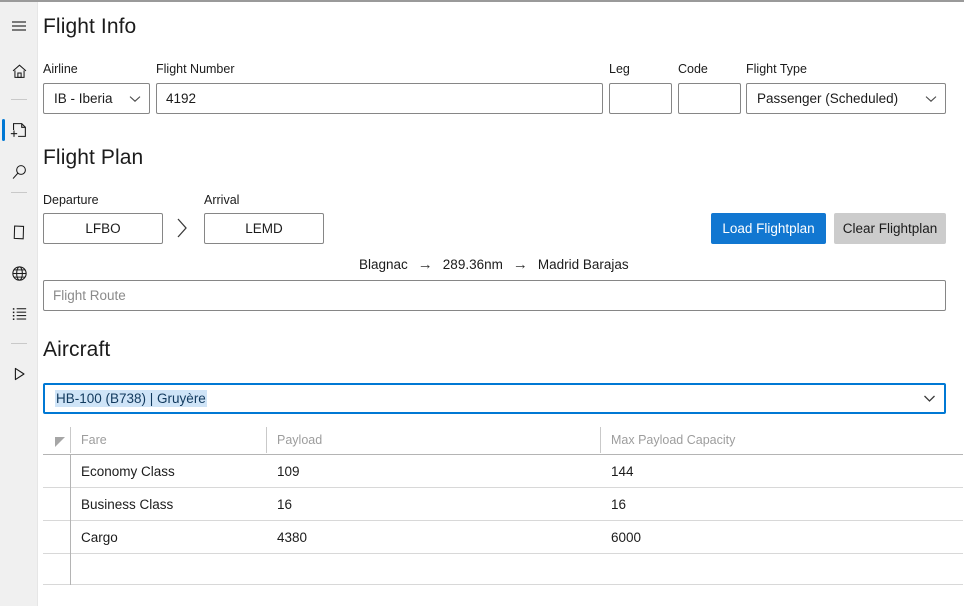 The width and height of the screenshot is (964, 606). I want to click on table-row: Business Class 16 16, so click(503, 504).